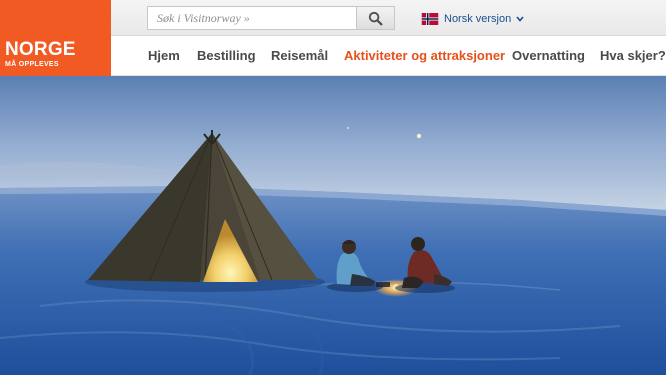 The width and height of the screenshot is (666, 375). What do you see at coordinates (164, 55) in the screenshot?
I see `nav-item-hjem: Hjem` at bounding box center [164, 55].